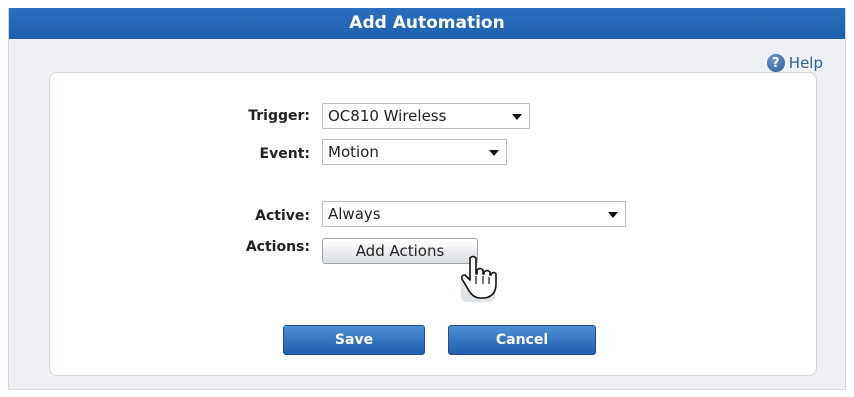  Describe the element at coordinates (354, 340) in the screenshot. I see `save-button: Save` at that location.